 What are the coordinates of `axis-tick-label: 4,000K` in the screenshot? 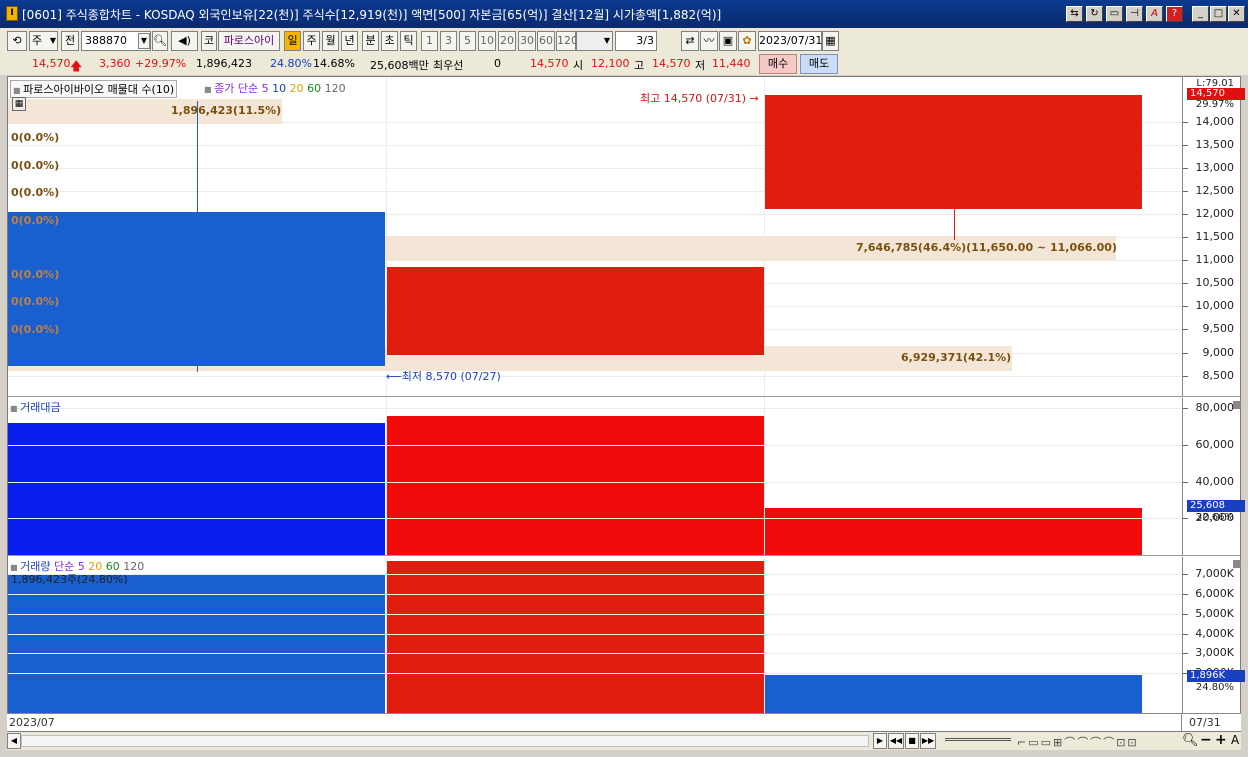 It's located at (1214, 633).